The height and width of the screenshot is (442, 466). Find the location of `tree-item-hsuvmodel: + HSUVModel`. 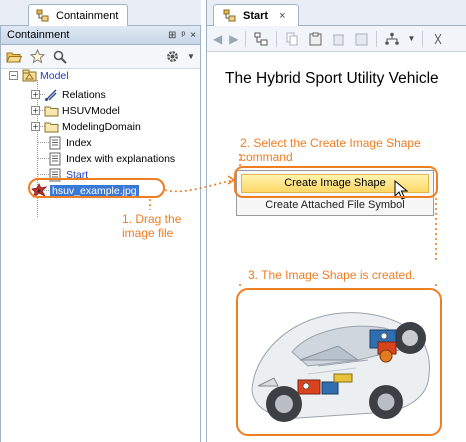

tree-item-hsuvmodel: + HSUVModel is located at coordinates (75, 110).